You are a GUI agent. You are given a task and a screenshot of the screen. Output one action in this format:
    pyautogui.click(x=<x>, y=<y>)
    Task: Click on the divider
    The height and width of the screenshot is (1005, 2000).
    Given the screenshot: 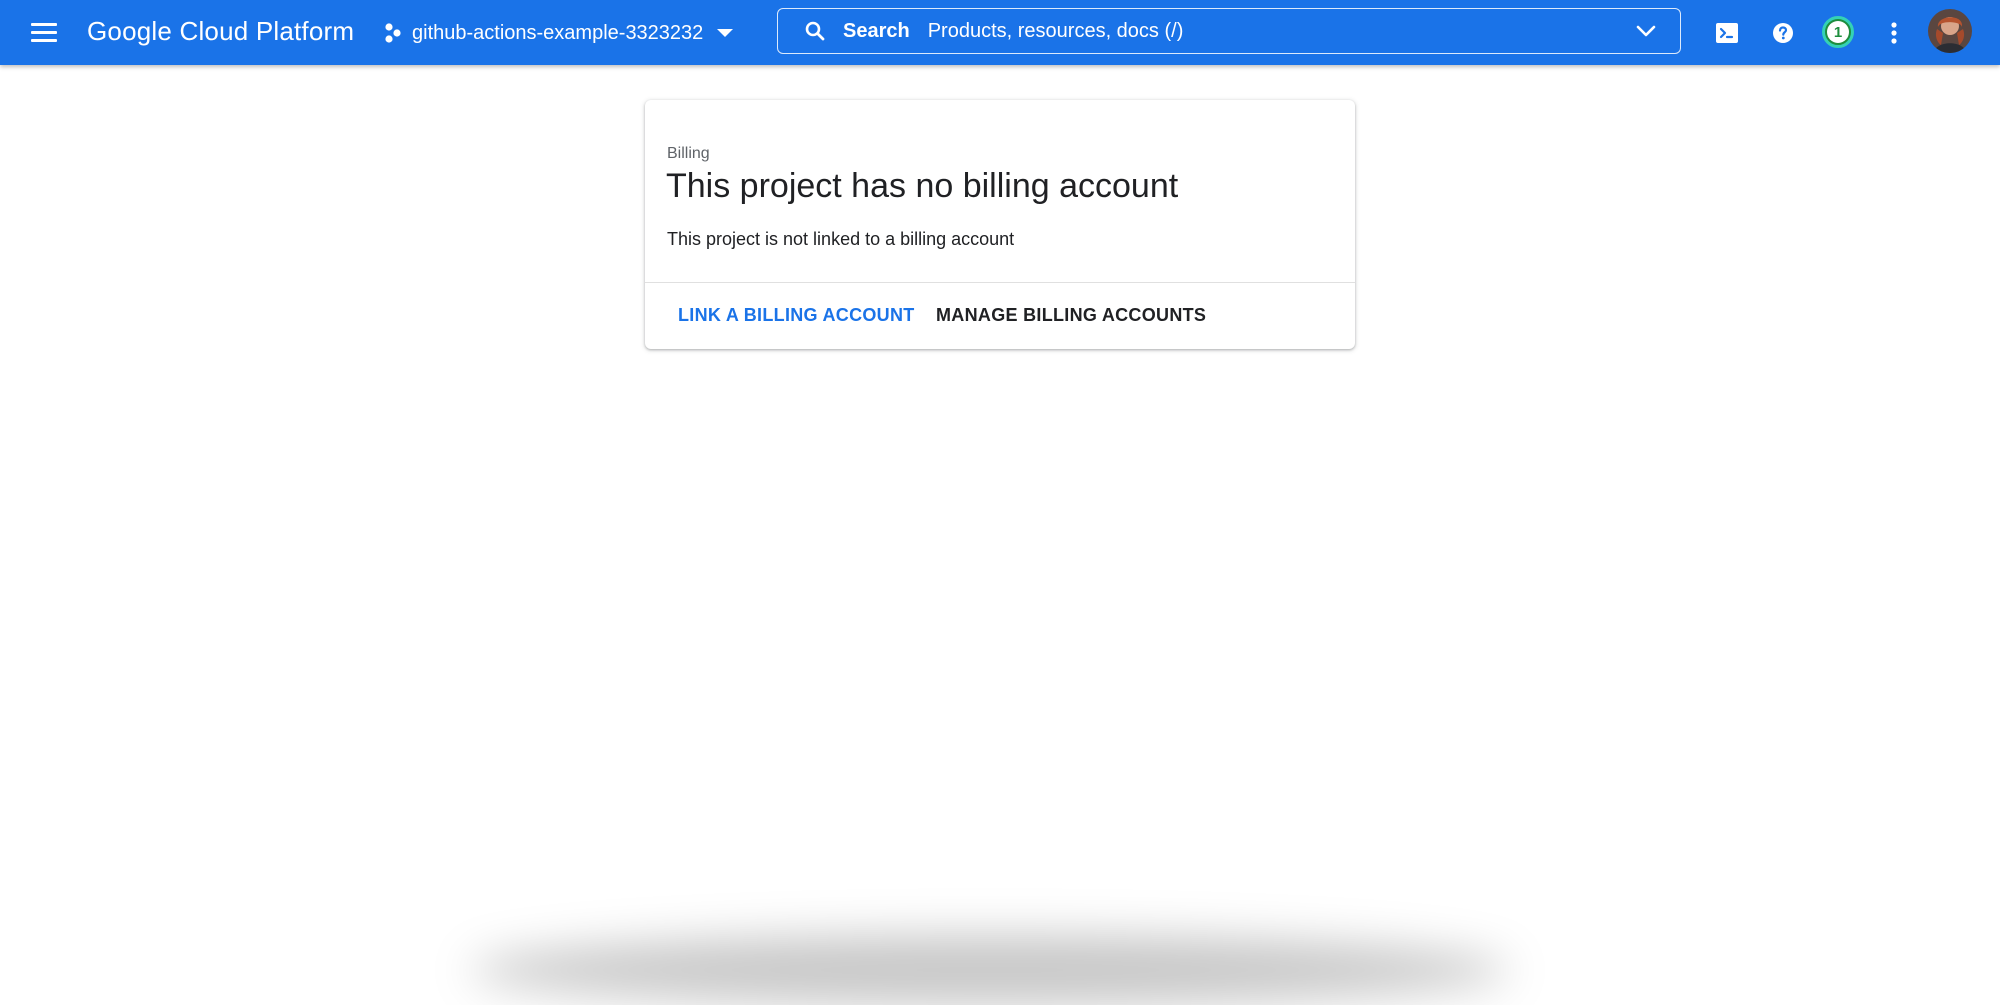 What is the action you would take?
    pyautogui.click(x=1000, y=282)
    